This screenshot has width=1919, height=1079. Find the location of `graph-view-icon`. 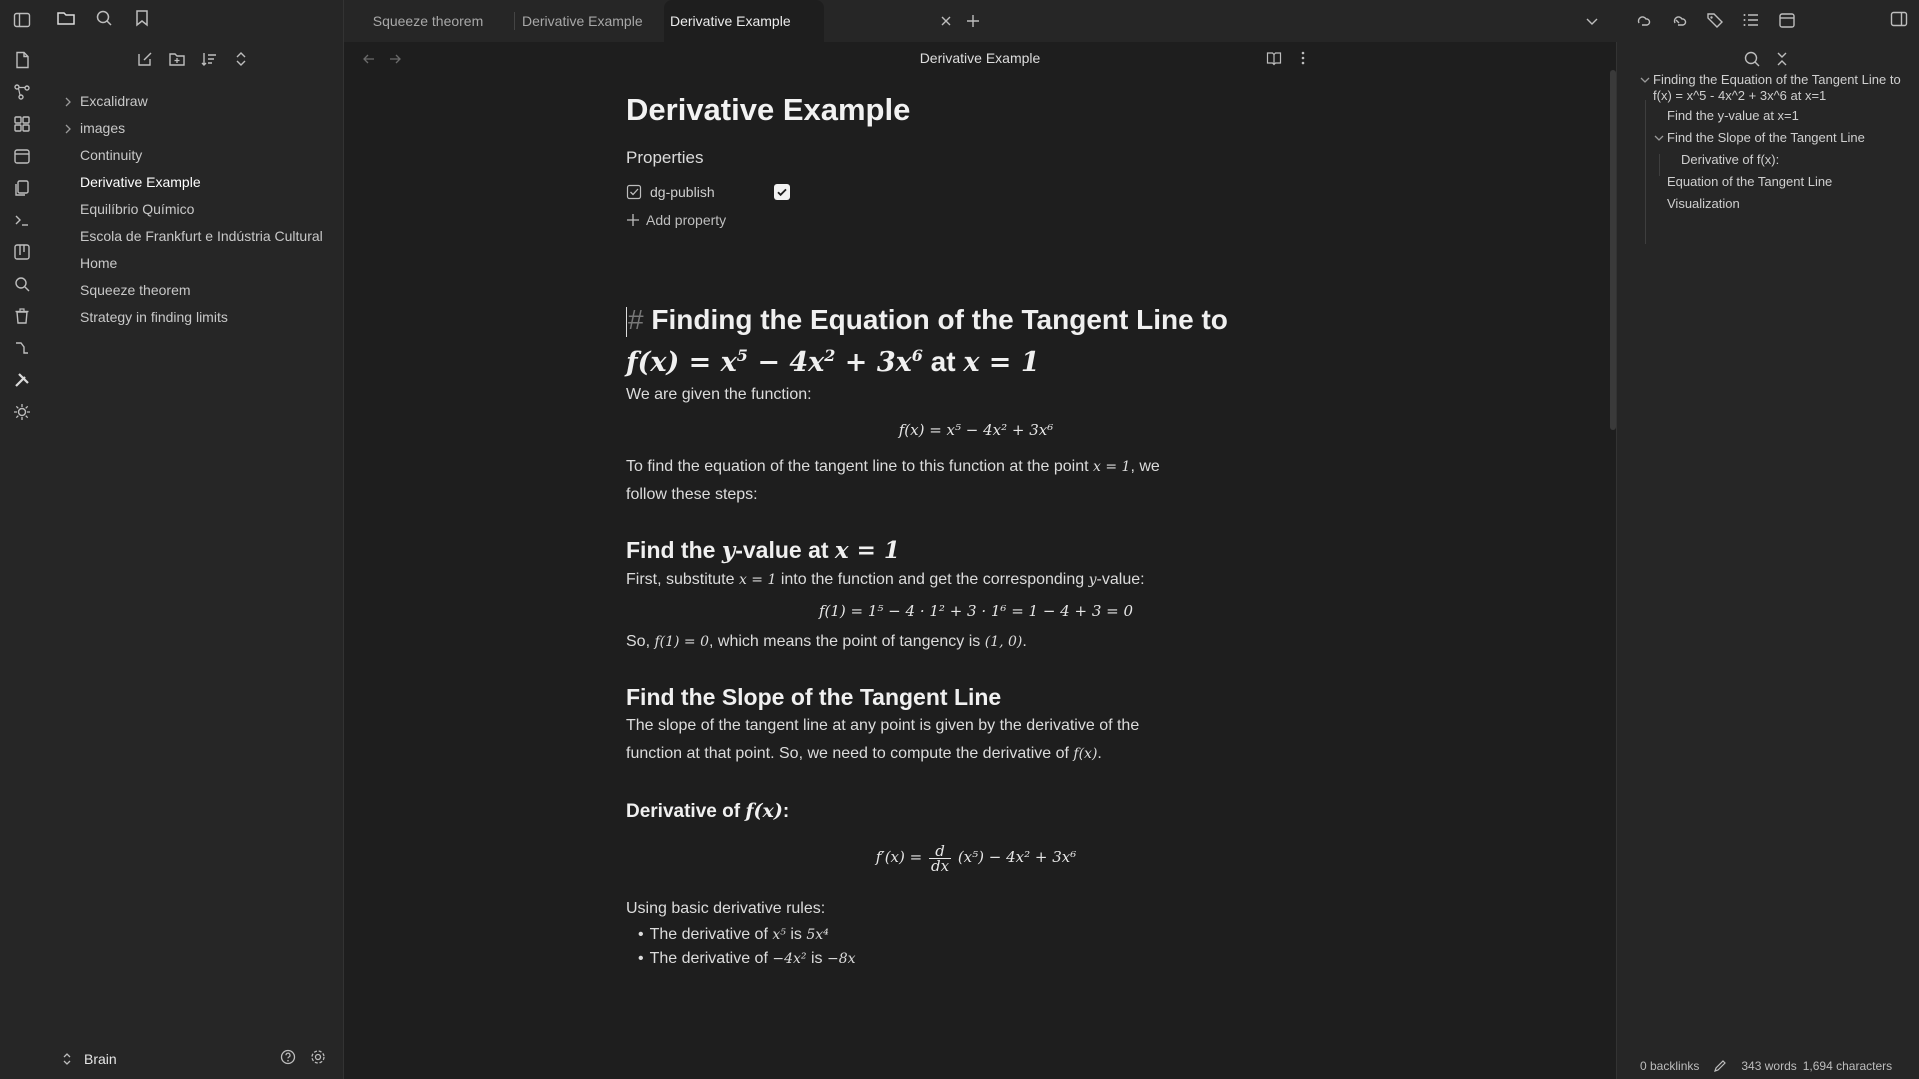

graph-view-icon is located at coordinates (22, 92).